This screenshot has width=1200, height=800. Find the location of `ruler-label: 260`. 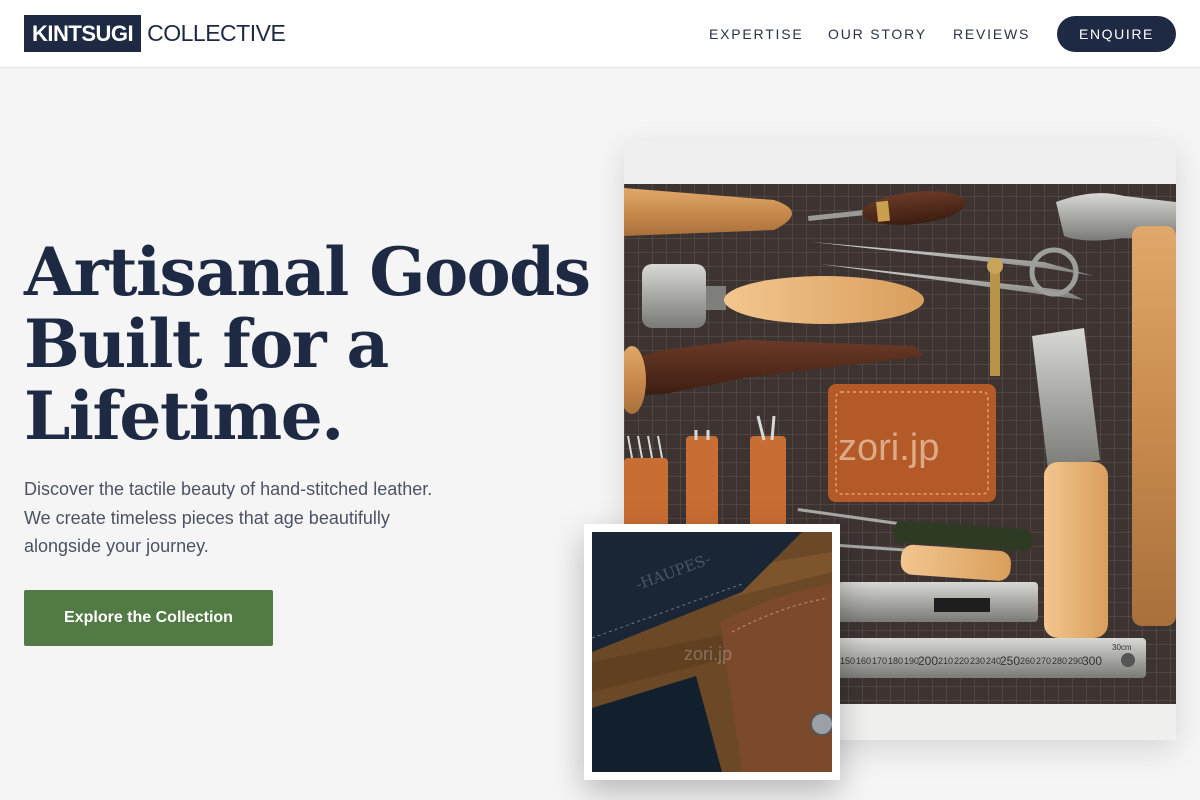

ruler-label: 260 is located at coordinates (1027, 661).